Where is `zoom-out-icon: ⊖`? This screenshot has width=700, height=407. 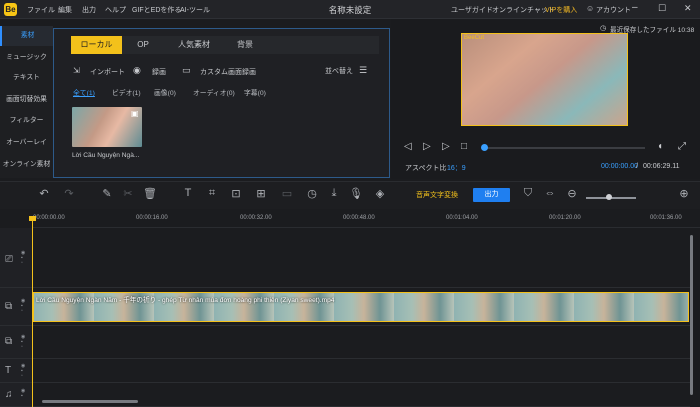
zoom-out-icon: ⊖ is located at coordinates (572, 193).